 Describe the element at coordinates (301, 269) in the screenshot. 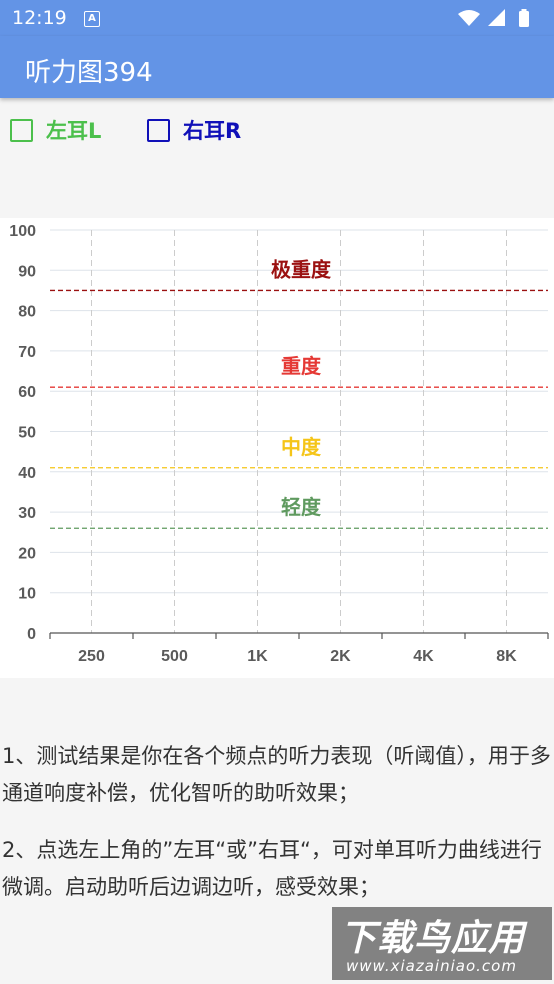

I see `threshold-label: 极重度` at that location.